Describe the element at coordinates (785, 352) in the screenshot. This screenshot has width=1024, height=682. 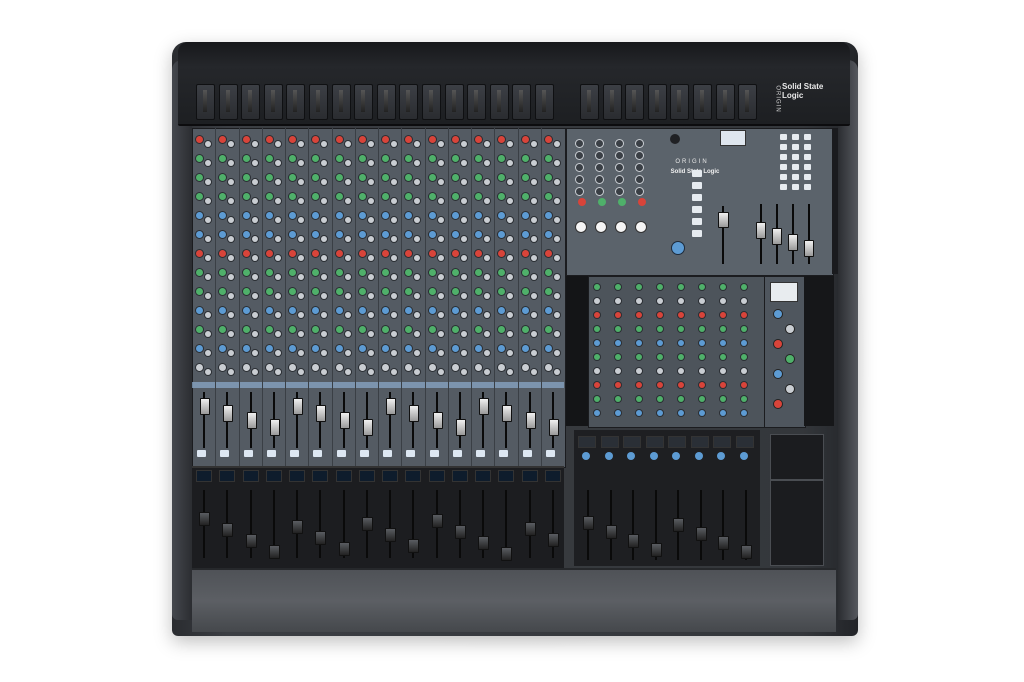
I see `bus-compressor-panel` at that location.